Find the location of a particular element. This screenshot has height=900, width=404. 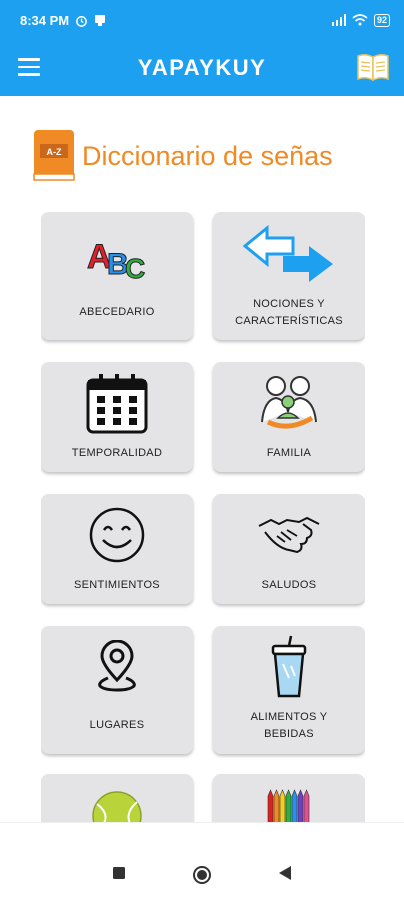

category-card-nociones: NOCIONES Y CARACTERÍSTICAS is located at coordinates (289, 276).